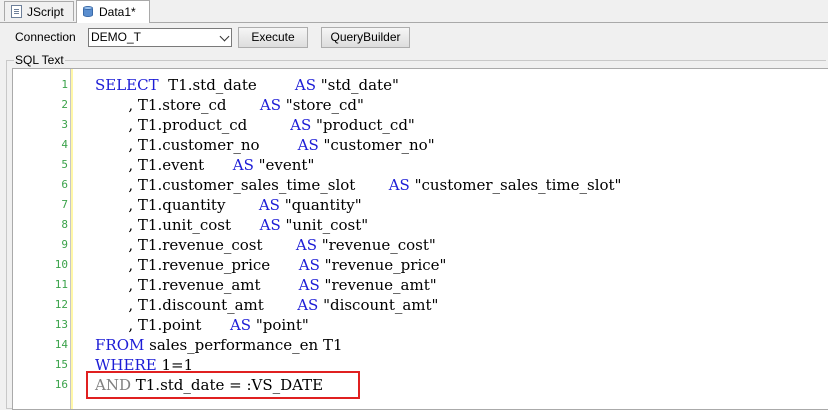 This screenshot has height=410, width=828. I want to click on line-number: 2, so click(64, 104).